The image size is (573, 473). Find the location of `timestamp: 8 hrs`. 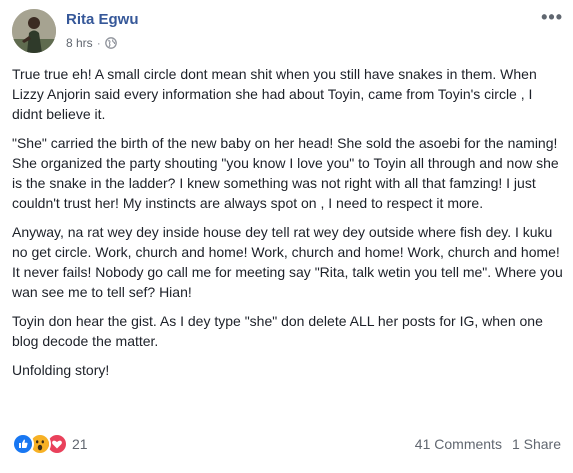

timestamp: 8 hrs is located at coordinates (79, 43).